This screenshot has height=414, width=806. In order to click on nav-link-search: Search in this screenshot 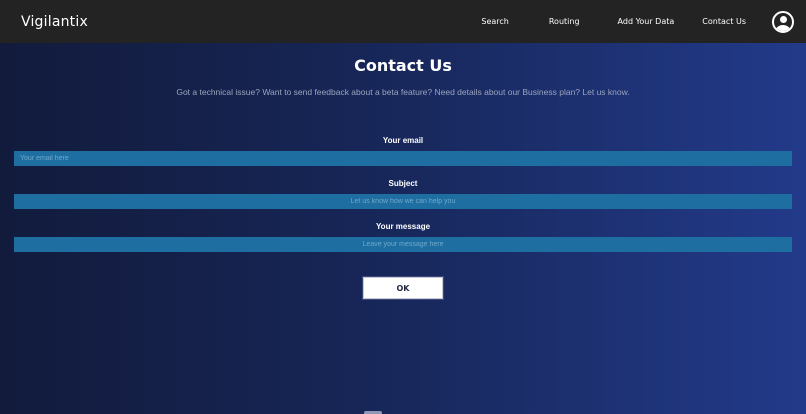, I will do `click(494, 21)`.